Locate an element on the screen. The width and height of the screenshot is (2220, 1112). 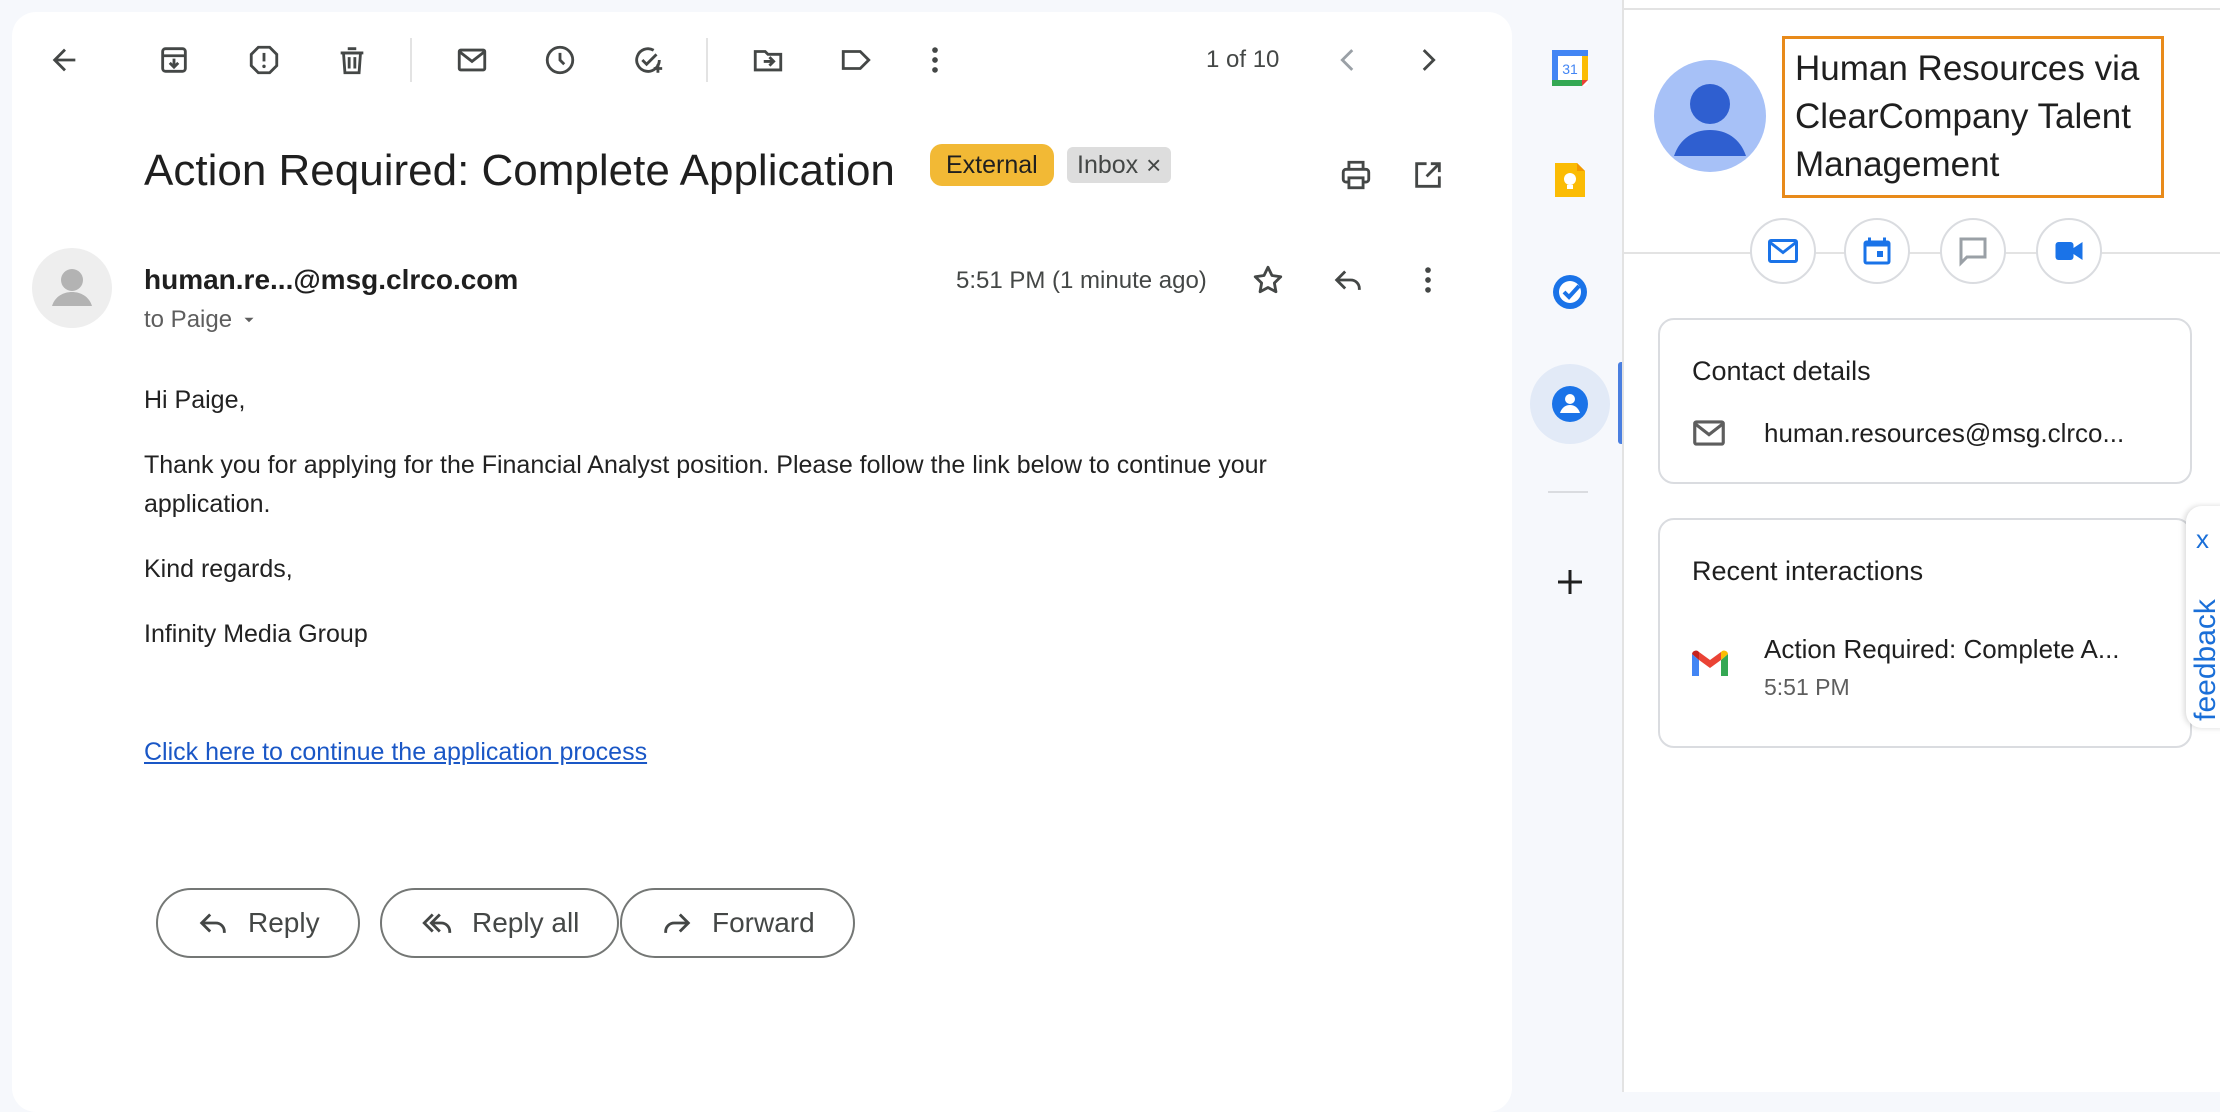
reply-all-label: Reply all is located at coordinates (526, 922).